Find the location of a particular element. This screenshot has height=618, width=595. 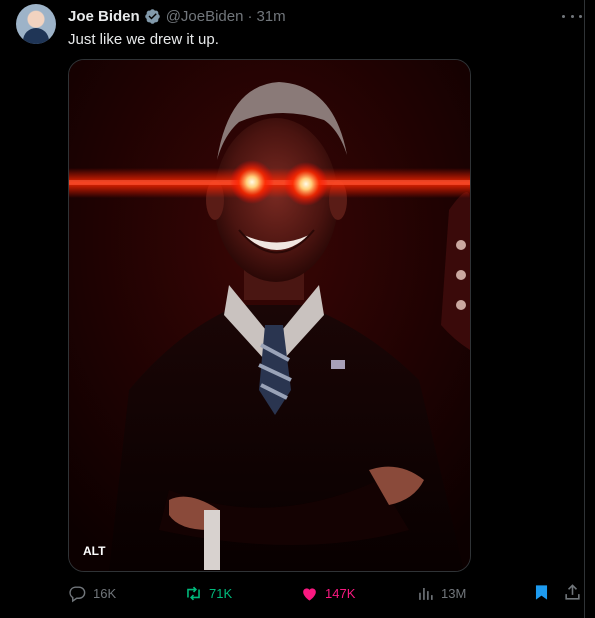

like-button: 147K is located at coordinates (327, 593).